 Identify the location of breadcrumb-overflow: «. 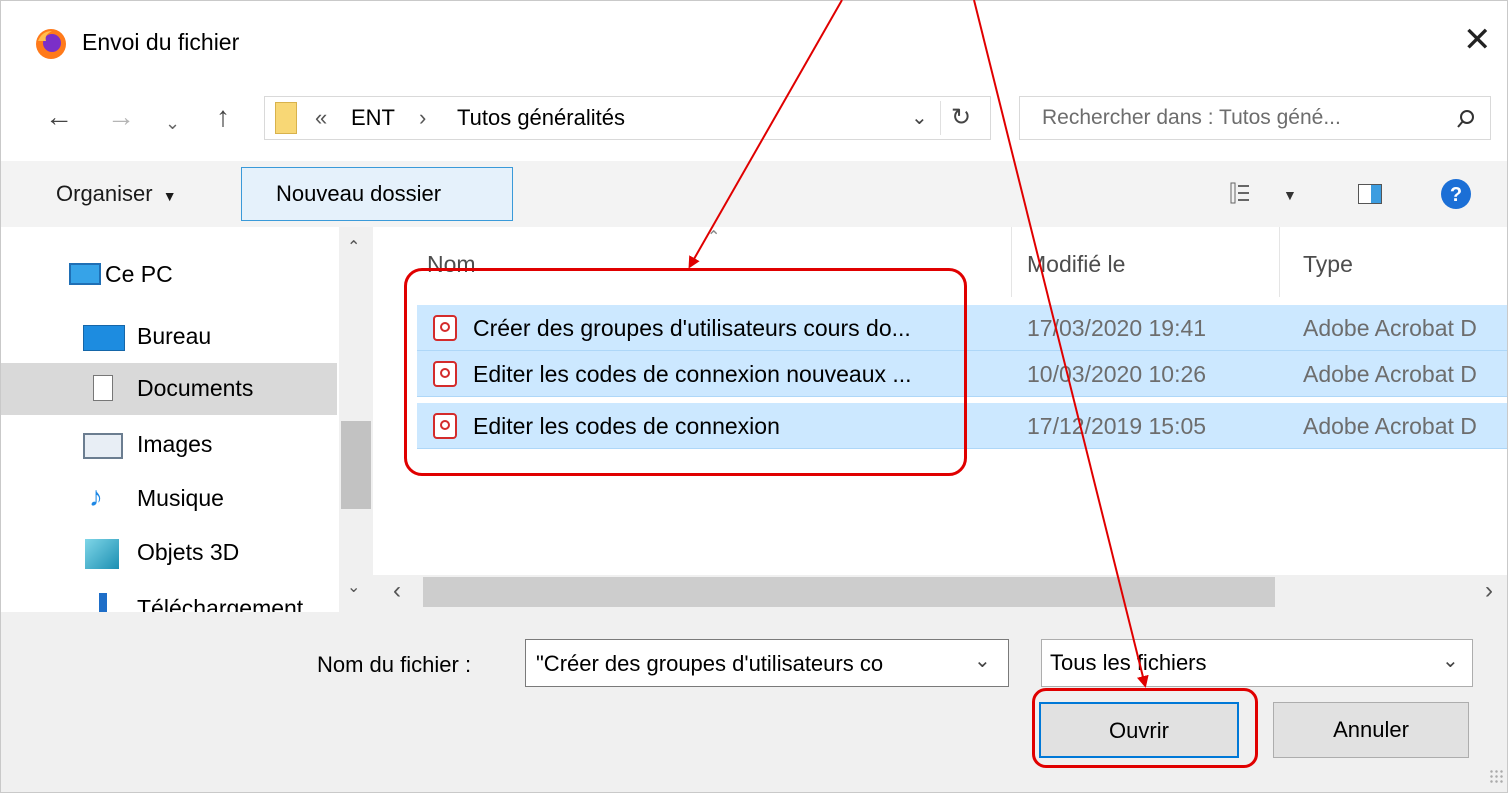
(321, 118).